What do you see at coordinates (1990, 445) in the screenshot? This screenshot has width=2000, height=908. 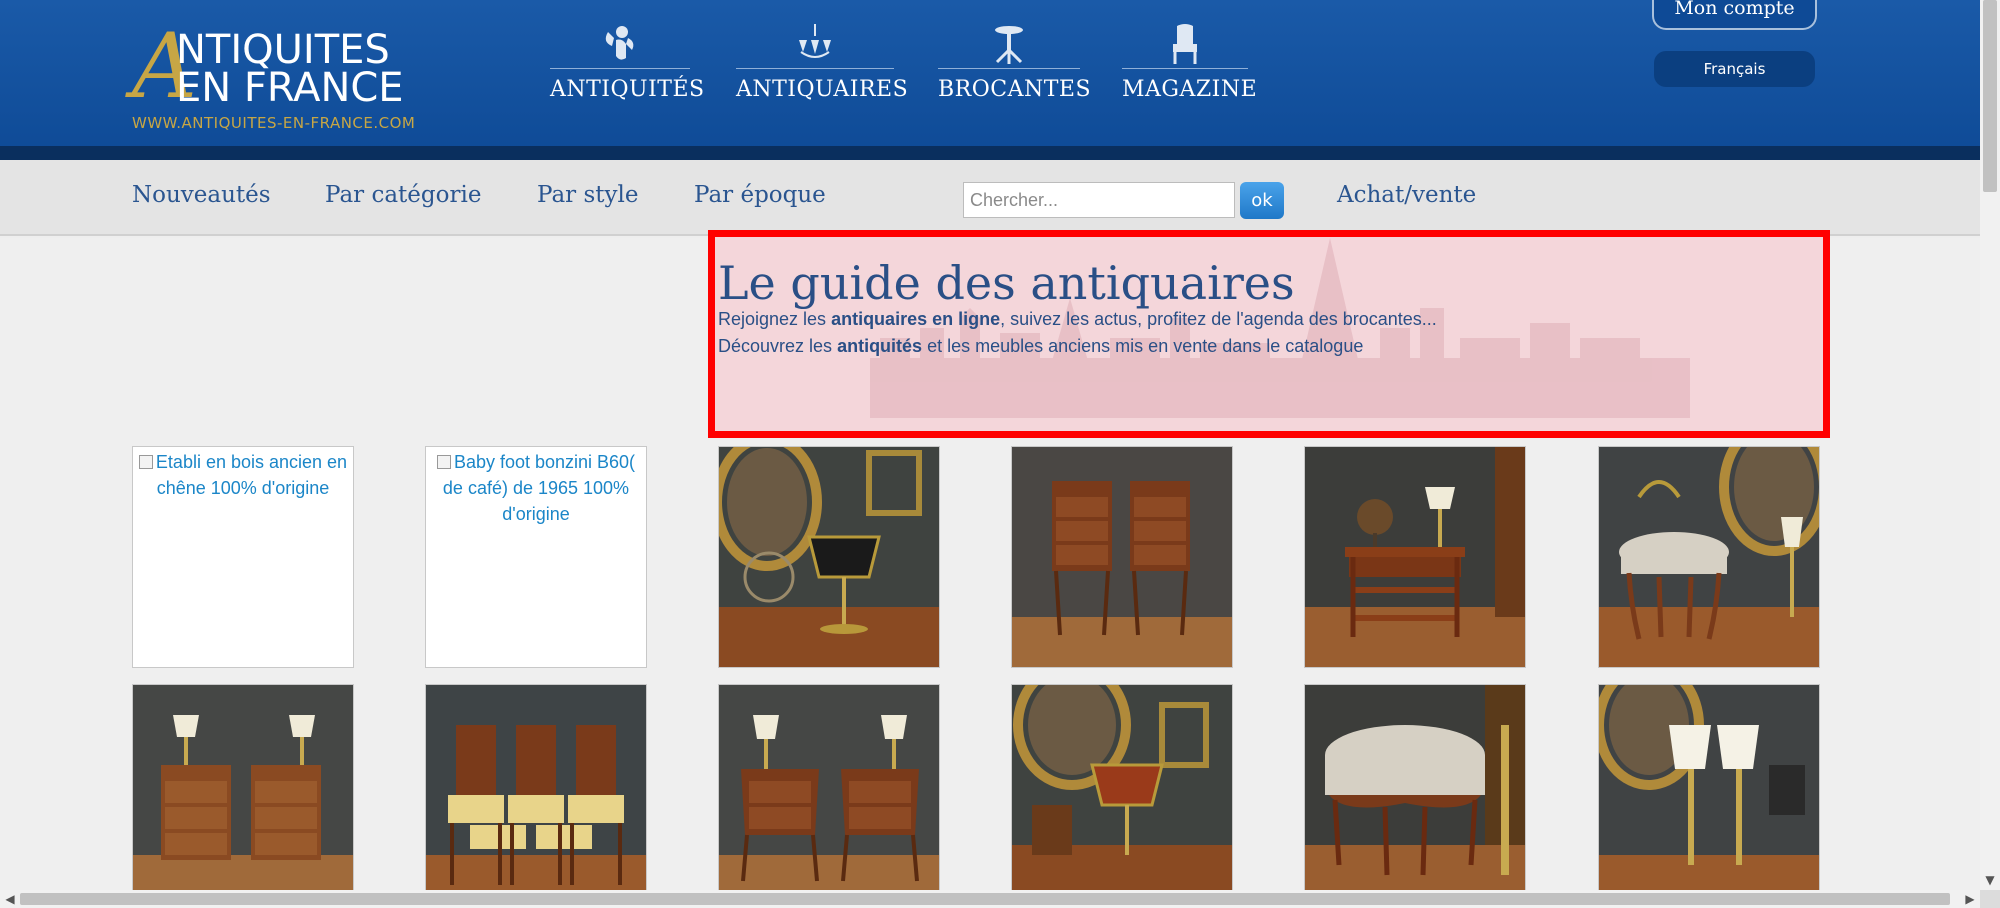 I see `vertical-scrollbar: ▼` at bounding box center [1990, 445].